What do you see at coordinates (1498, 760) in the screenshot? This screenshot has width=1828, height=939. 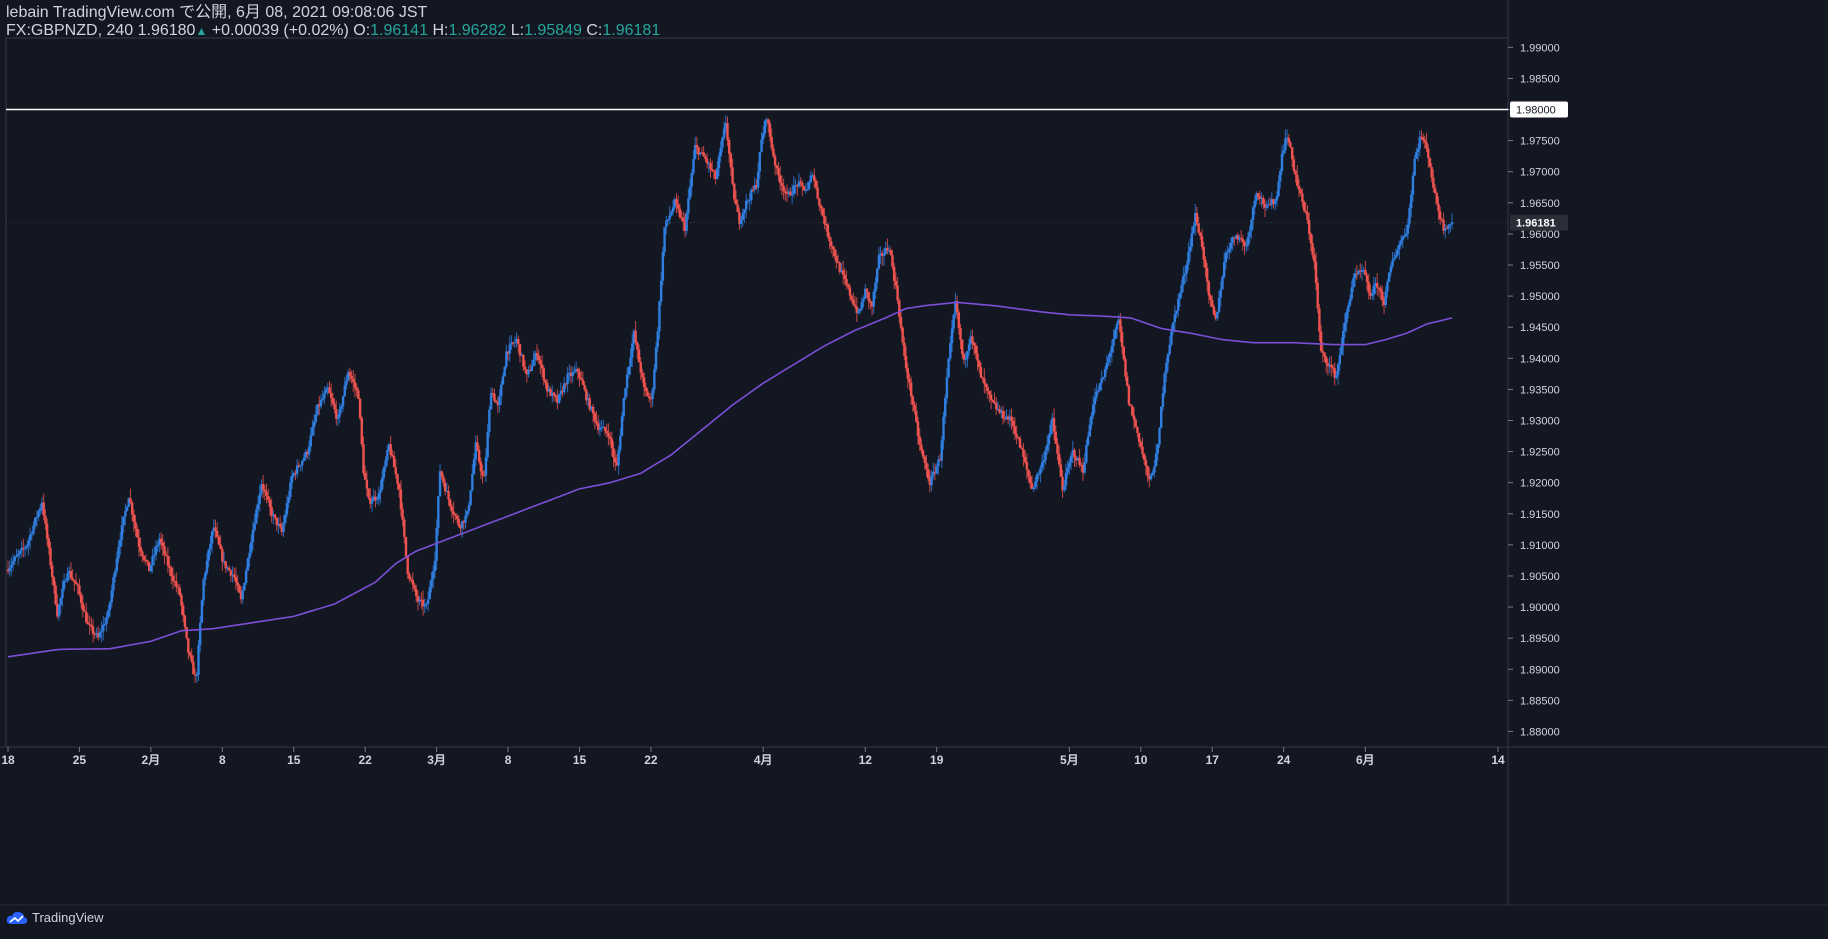 I see `x-tick-label: 14` at bounding box center [1498, 760].